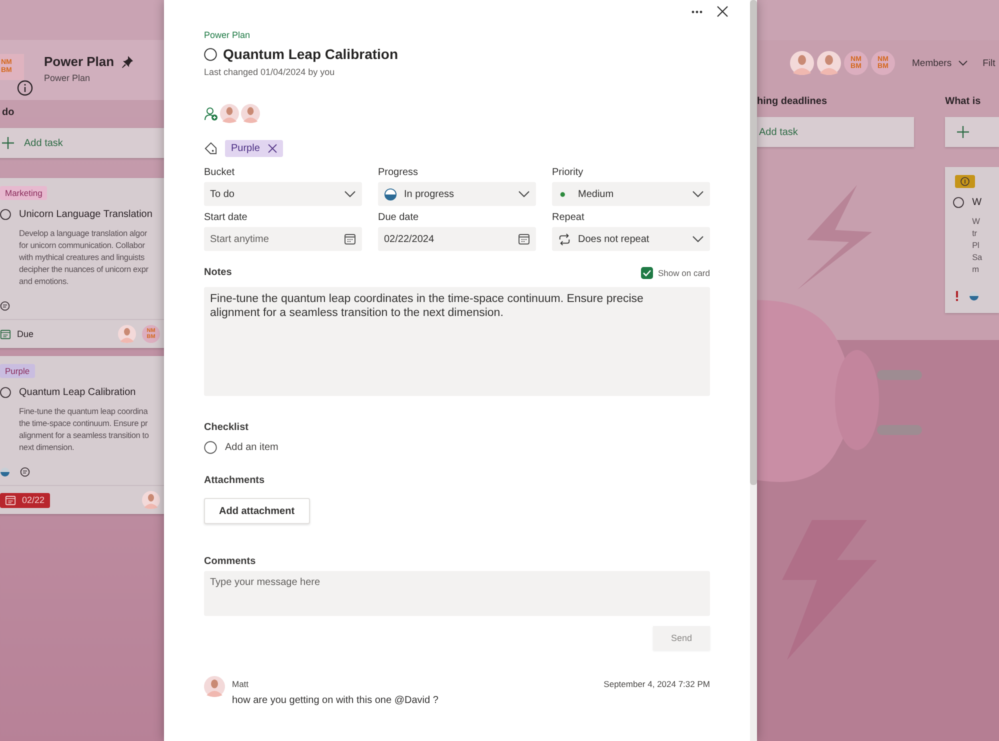 The width and height of the screenshot is (999, 741). I want to click on comment-date: September 4, 2024 7:32 PM, so click(657, 684).